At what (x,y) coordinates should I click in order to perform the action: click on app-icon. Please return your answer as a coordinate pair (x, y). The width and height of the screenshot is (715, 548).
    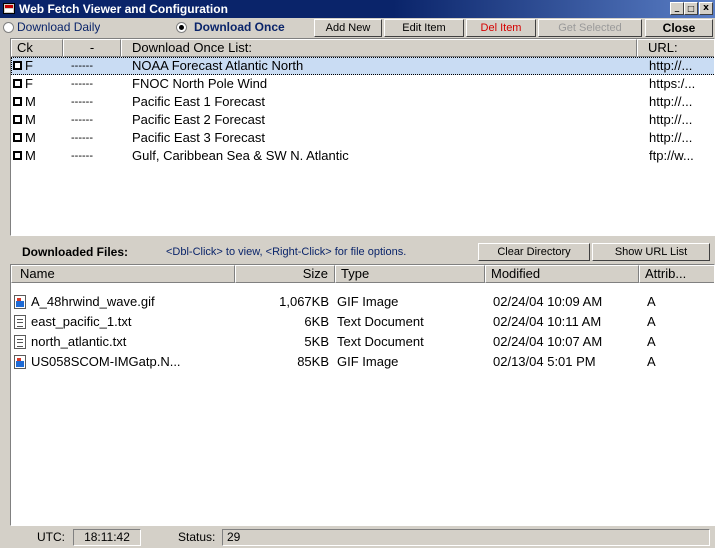
    Looking at the image, I should click on (9, 8).